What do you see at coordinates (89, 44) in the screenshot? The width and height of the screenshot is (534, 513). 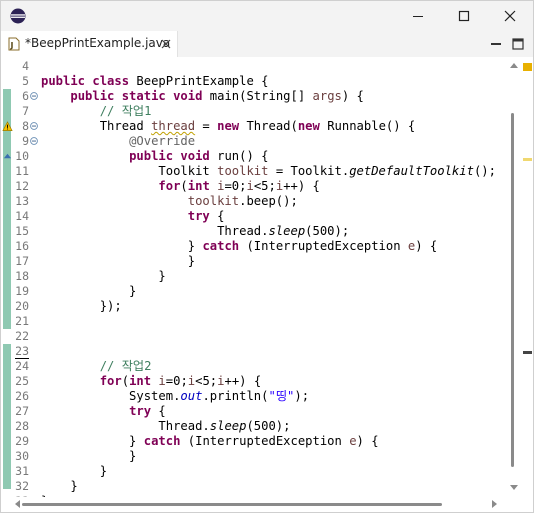 I see `editor-tab: J *BeepPrintExample.java` at bounding box center [89, 44].